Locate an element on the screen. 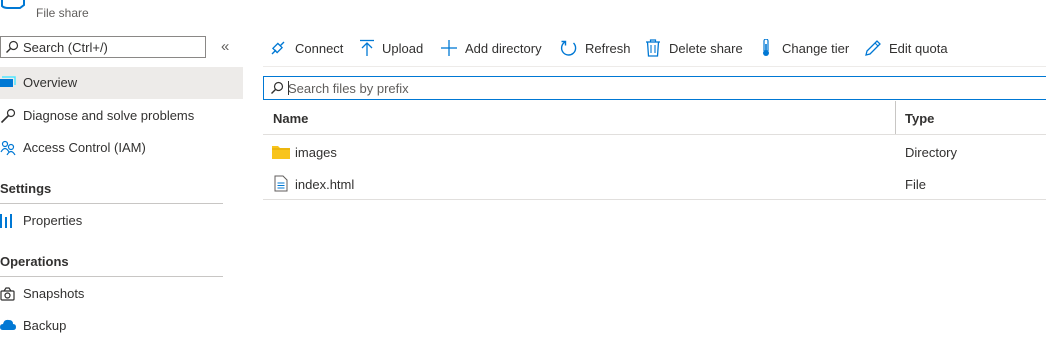 The image size is (1046, 344). sidebar-item-backup: Backup is located at coordinates (121, 326).